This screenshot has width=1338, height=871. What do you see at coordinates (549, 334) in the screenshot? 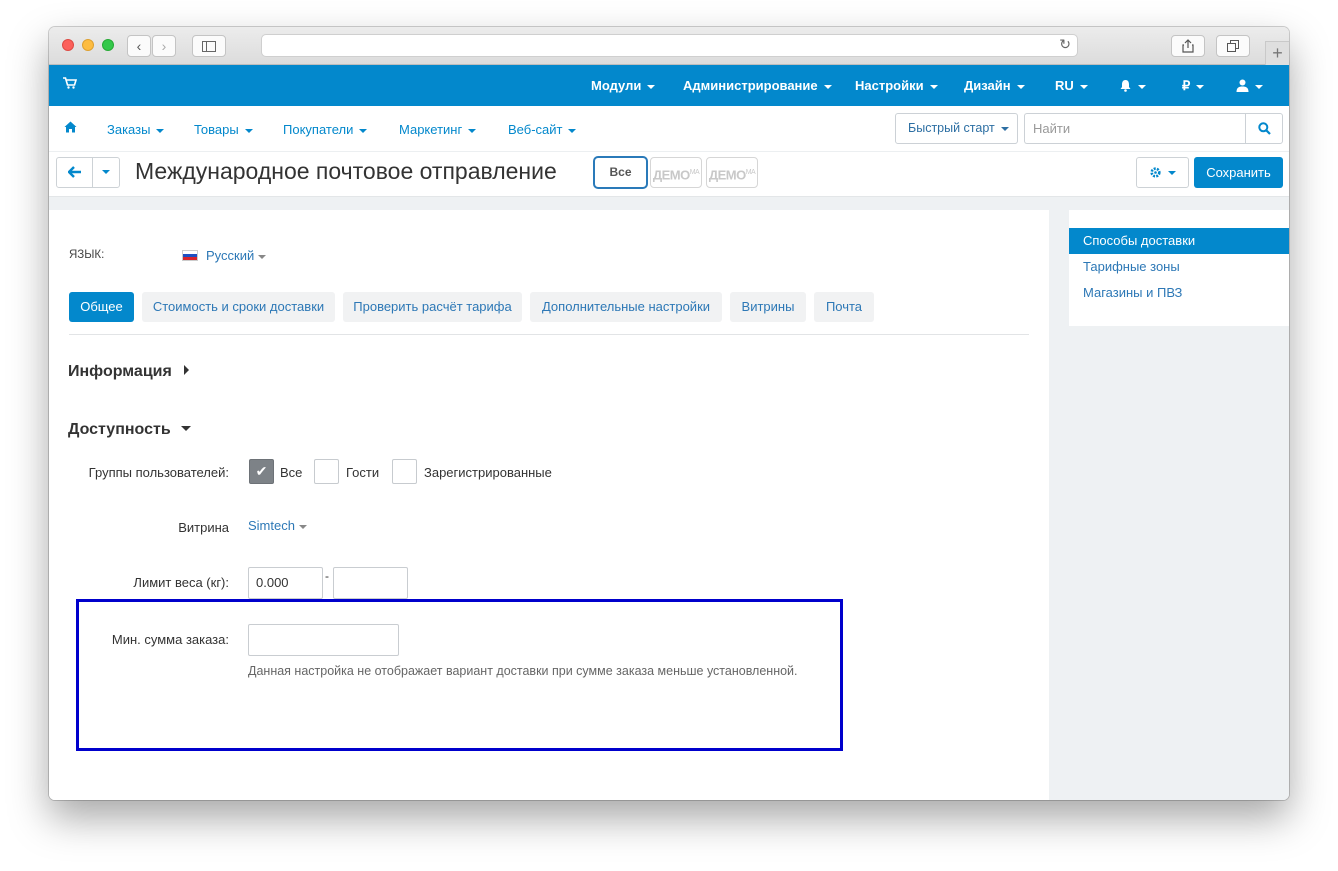
I see `tabs-divider` at bounding box center [549, 334].